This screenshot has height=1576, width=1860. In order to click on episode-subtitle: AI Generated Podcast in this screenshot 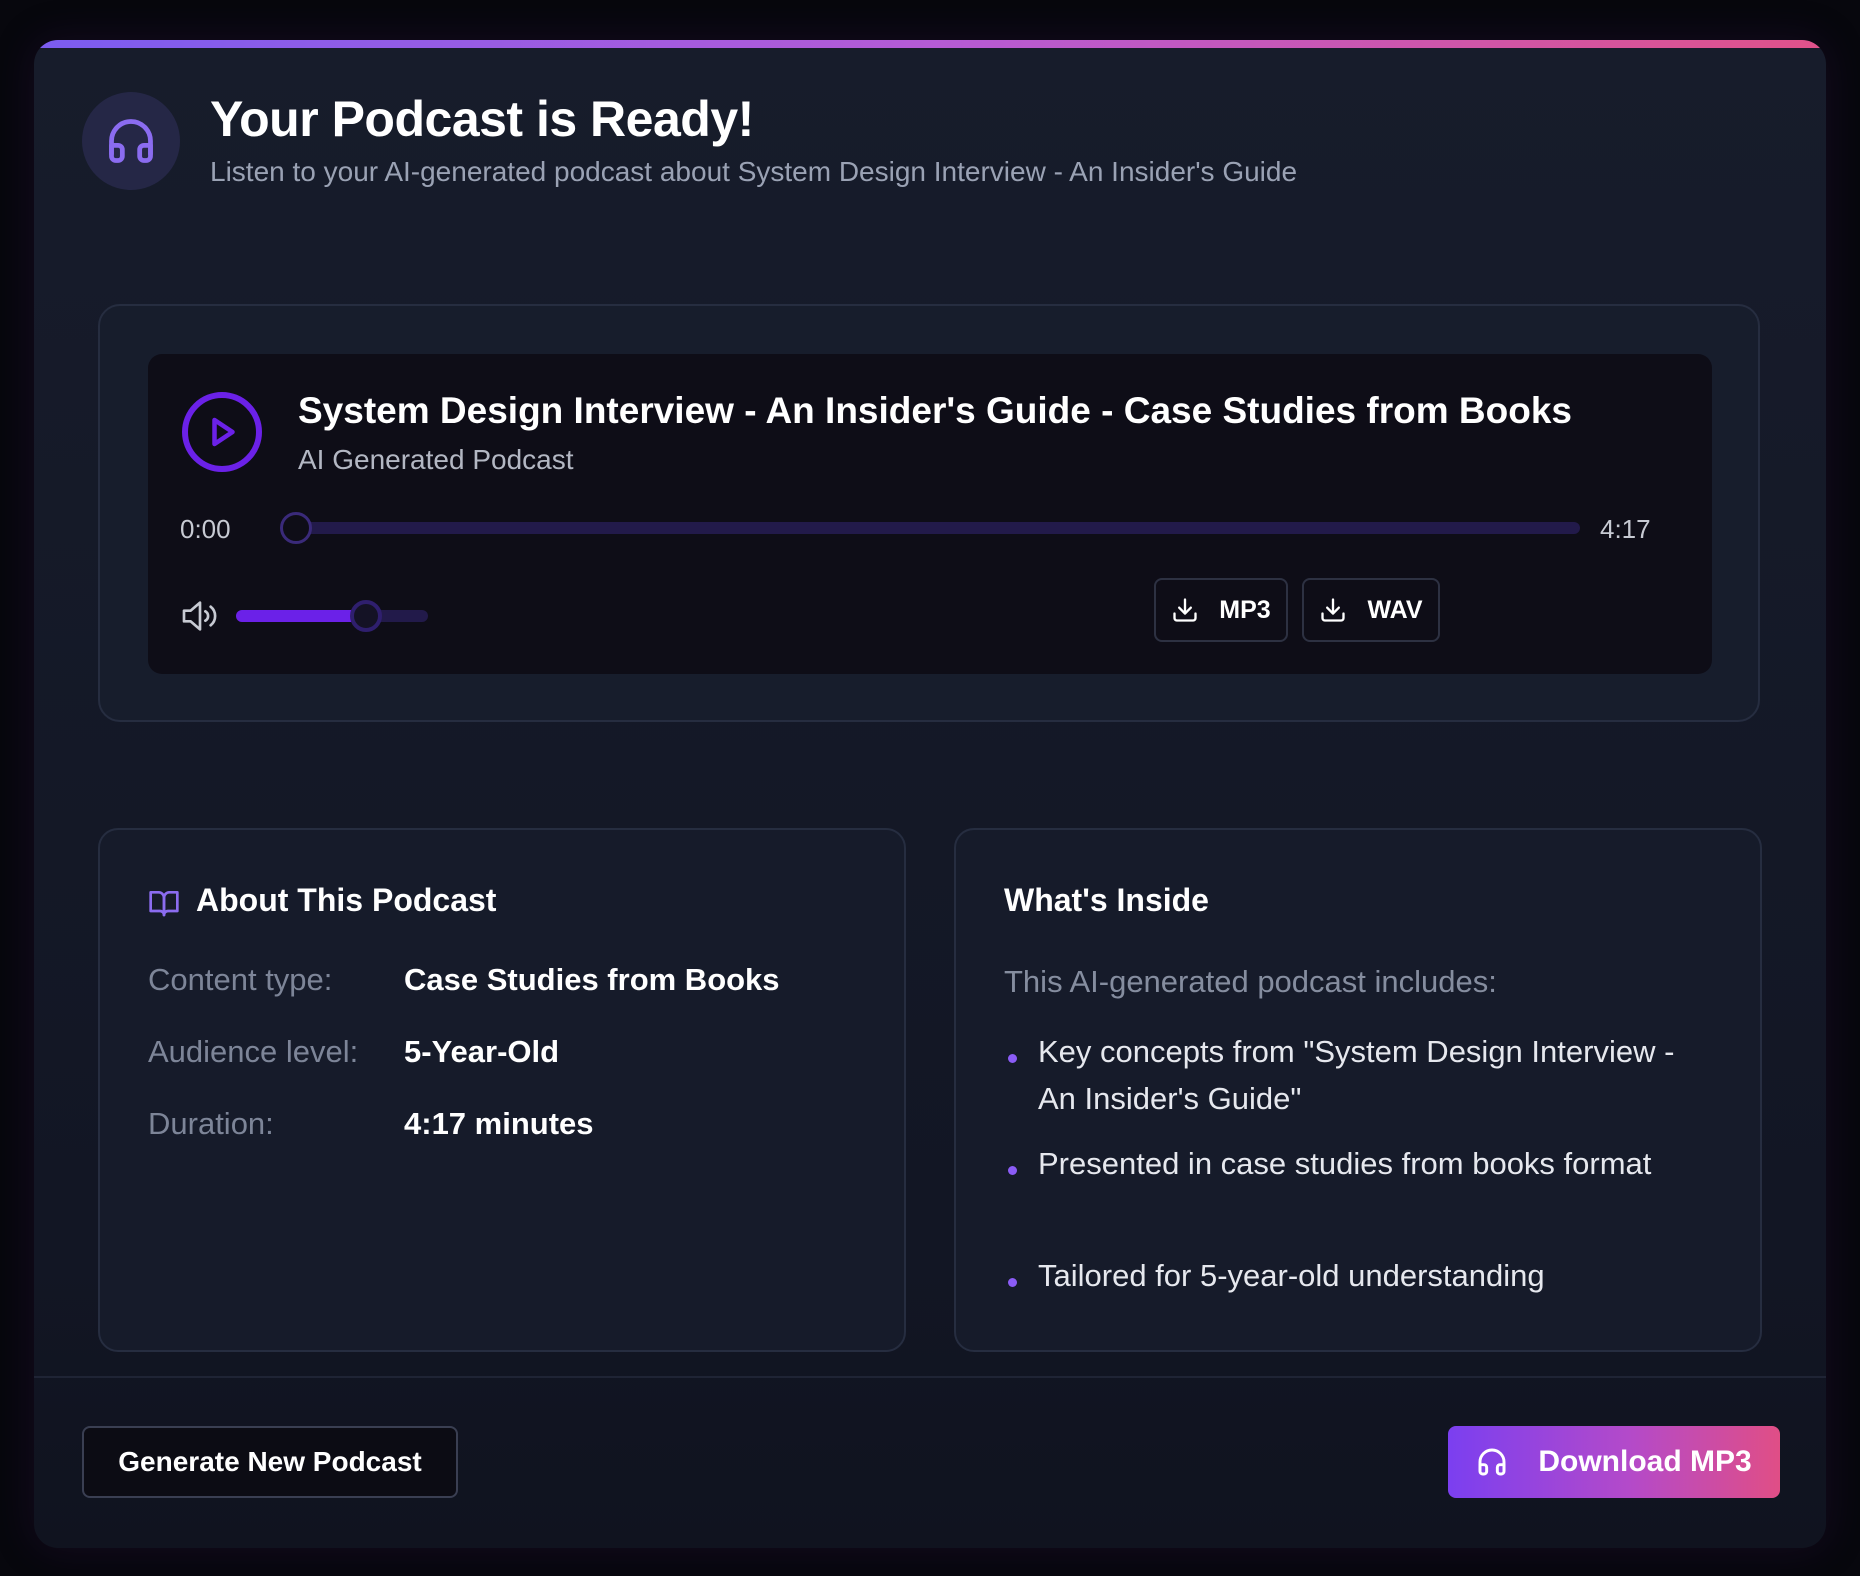, I will do `click(436, 459)`.